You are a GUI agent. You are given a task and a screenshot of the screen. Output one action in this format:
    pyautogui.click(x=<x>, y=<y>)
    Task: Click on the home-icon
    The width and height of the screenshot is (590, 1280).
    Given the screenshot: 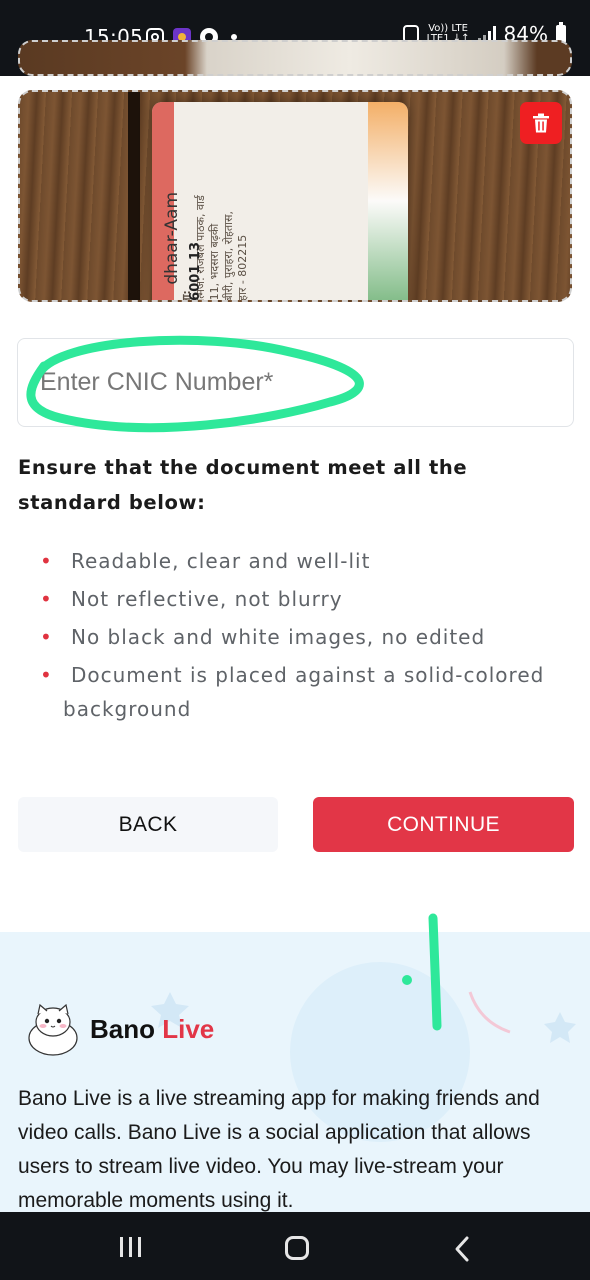 What is the action you would take?
    pyautogui.click(x=297, y=1248)
    